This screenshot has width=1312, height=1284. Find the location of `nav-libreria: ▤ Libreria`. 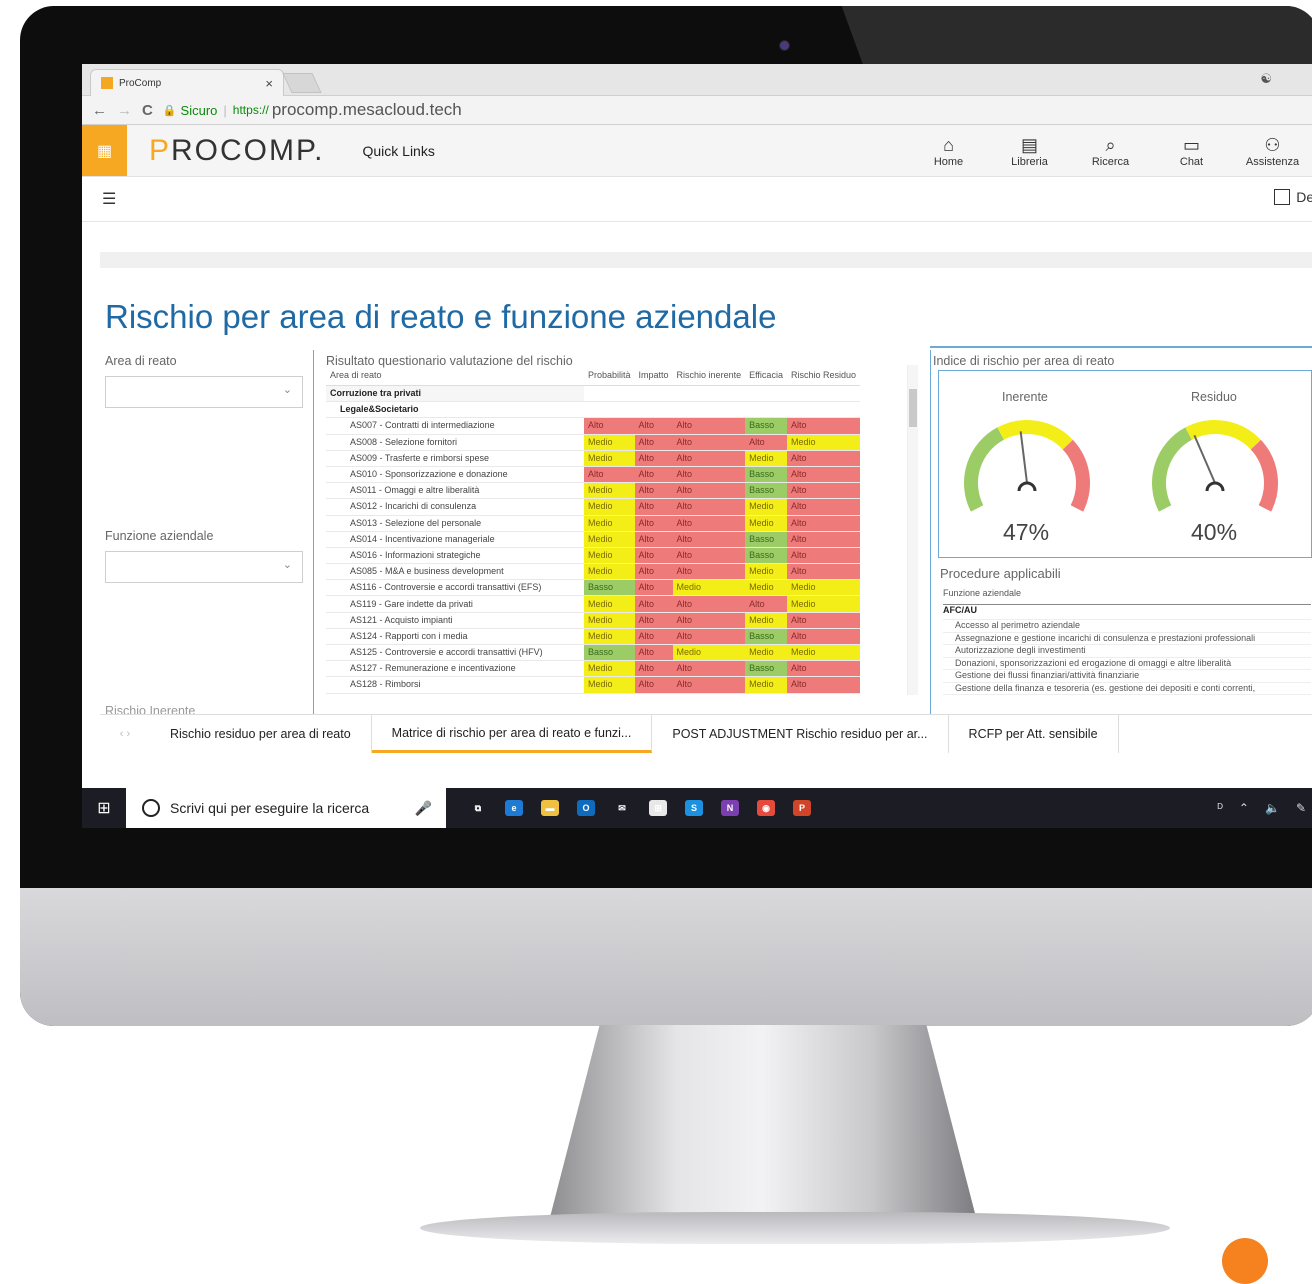

nav-libreria: ▤ Libreria is located at coordinates (1029, 150).